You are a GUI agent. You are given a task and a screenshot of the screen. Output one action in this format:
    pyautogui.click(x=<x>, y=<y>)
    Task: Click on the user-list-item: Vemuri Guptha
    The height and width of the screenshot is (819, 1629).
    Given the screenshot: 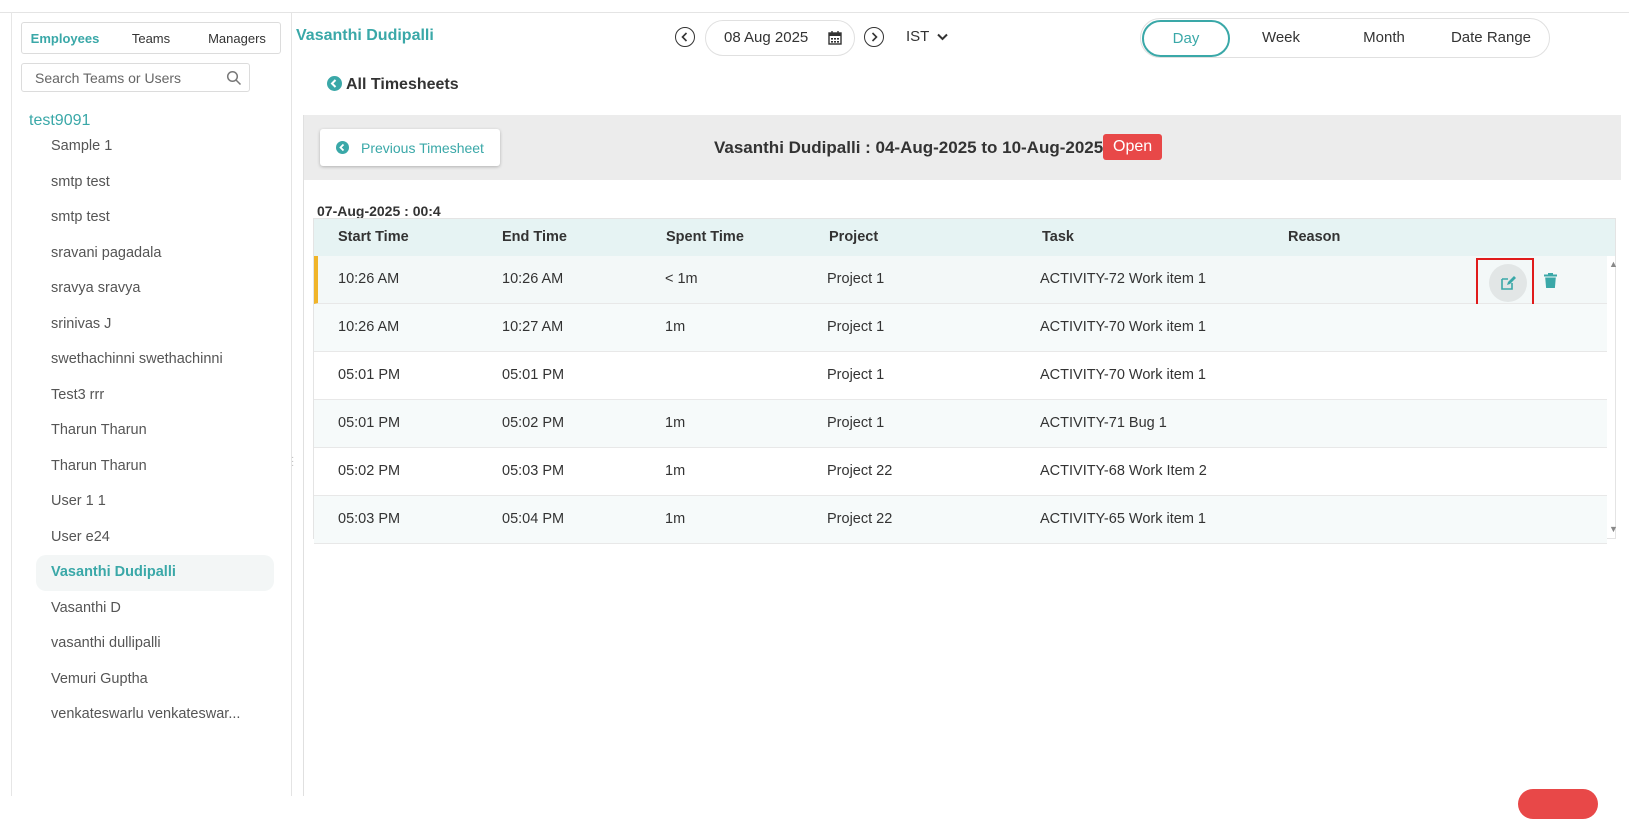 What is the action you would take?
    pyautogui.click(x=155, y=680)
    